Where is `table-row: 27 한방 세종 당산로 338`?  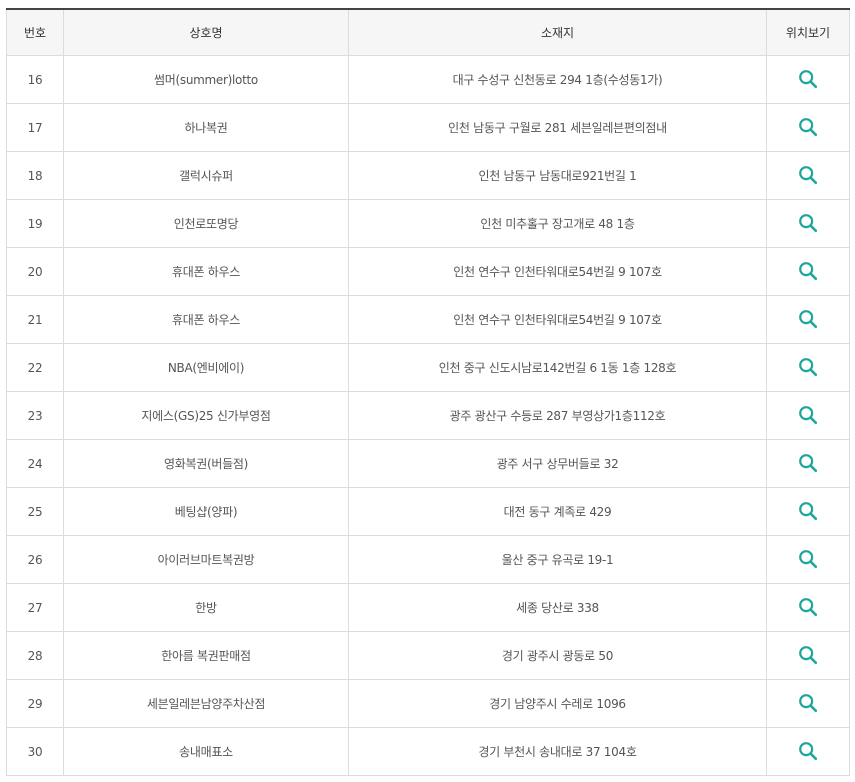
table-row: 27 한방 세종 당산로 338 is located at coordinates (428, 607).